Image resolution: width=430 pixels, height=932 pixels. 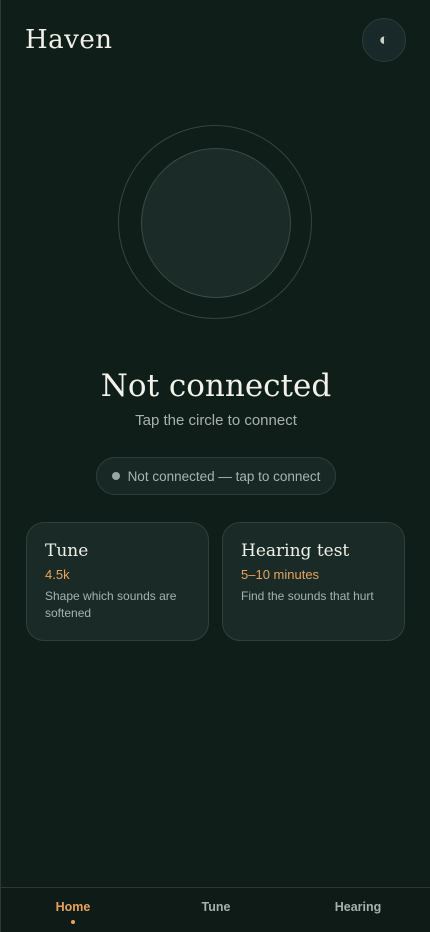 I want to click on active-indicator-dot, so click(x=73, y=922).